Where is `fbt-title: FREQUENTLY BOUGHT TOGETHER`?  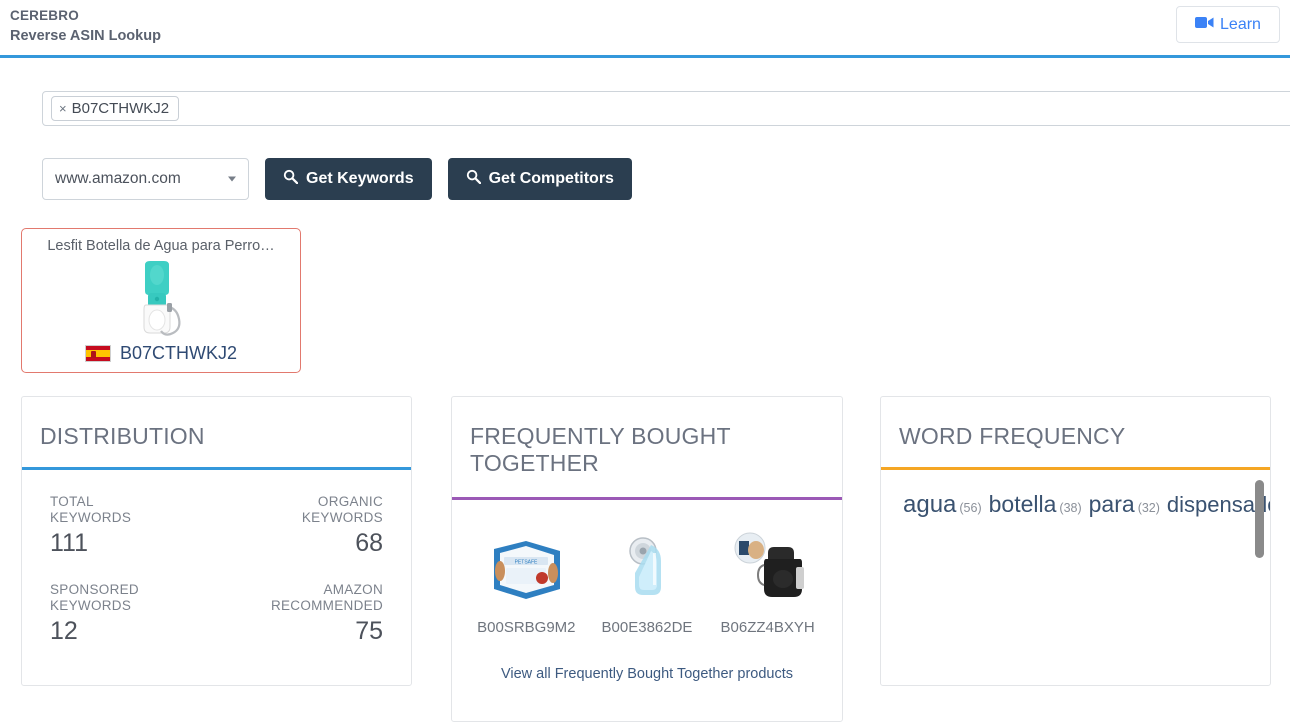
fbt-title: FREQUENTLY BOUGHT TOGETHER is located at coordinates (600, 449).